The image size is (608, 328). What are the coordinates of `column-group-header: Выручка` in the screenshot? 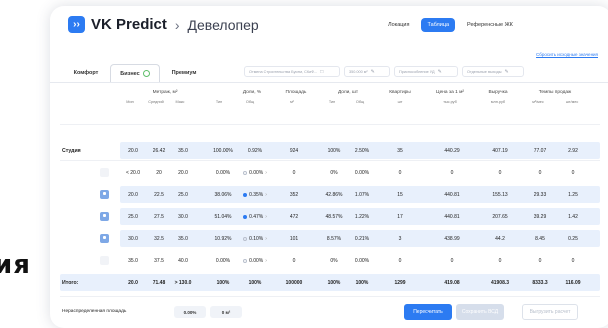 It's located at (498, 92).